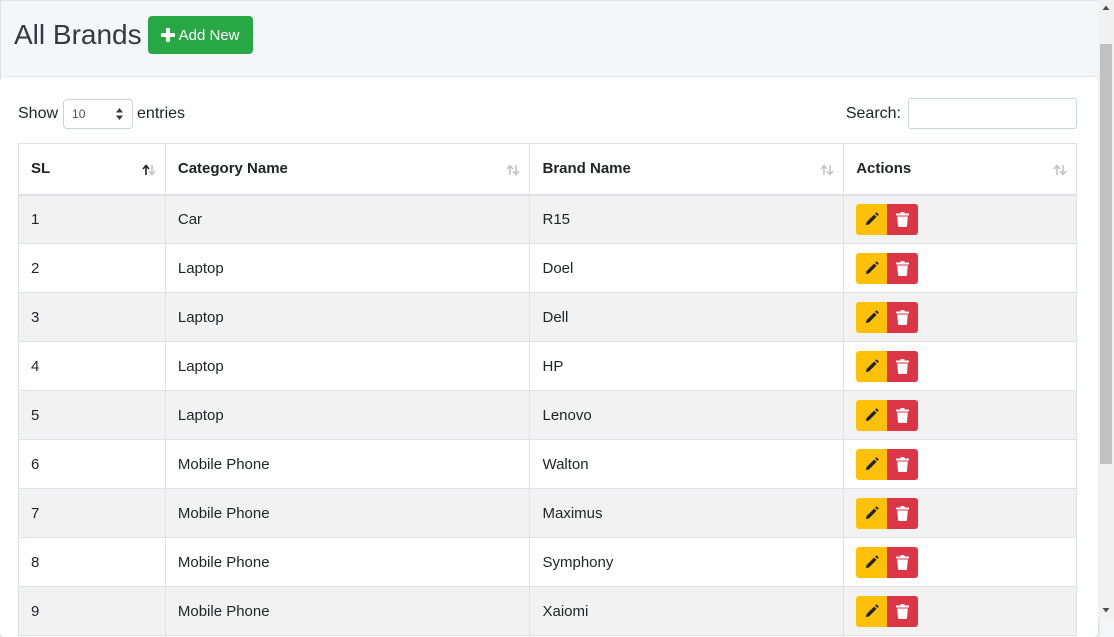 The width and height of the screenshot is (1114, 637). I want to click on sort-ascending-icon, so click(149, 170).